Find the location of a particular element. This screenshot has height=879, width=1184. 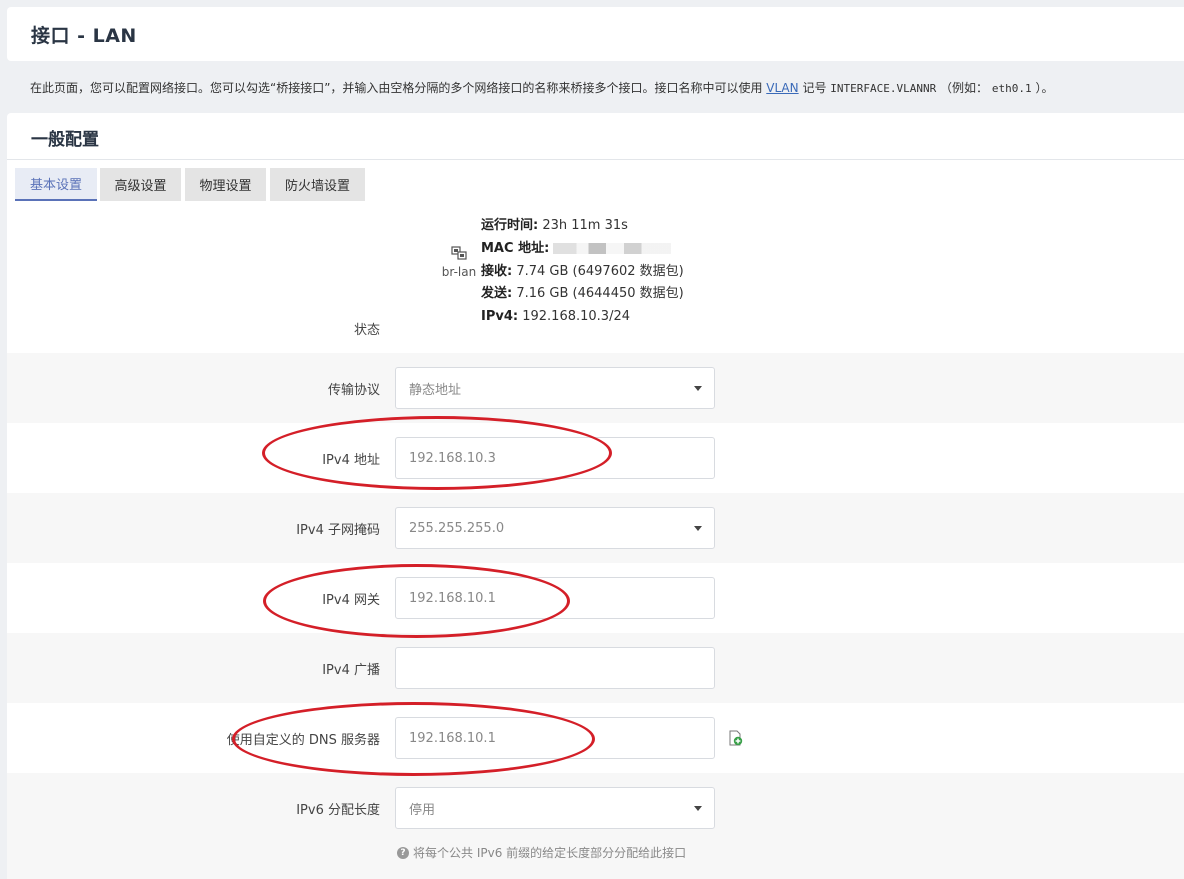

uptime-value: 23h 11m 31s is located at coordinates (585, 225).